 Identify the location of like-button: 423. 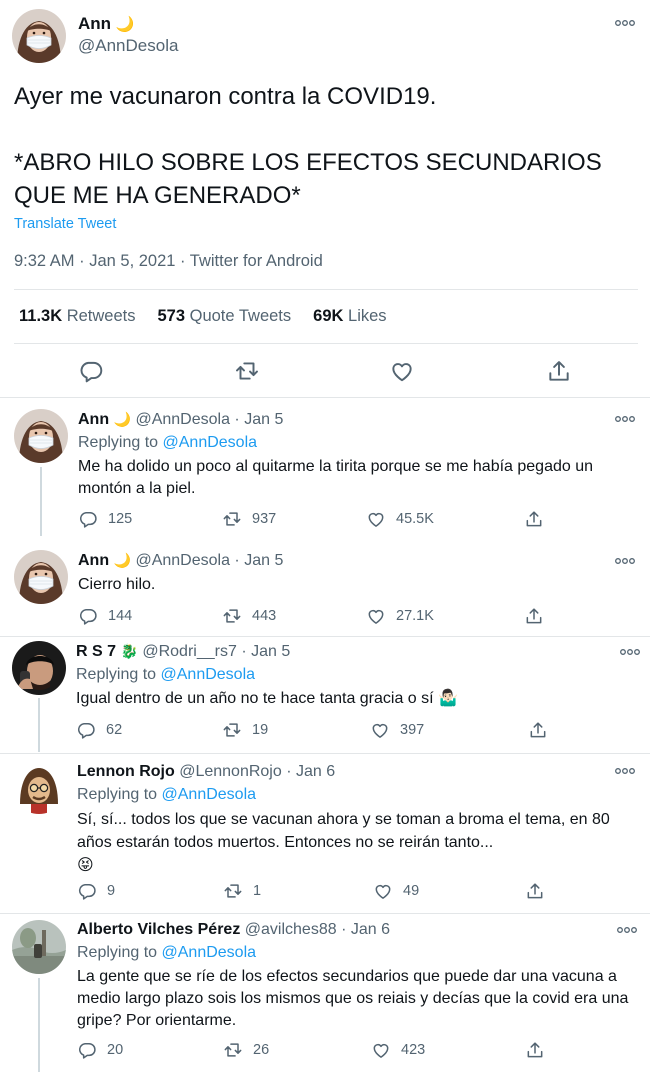
(398, 1050).